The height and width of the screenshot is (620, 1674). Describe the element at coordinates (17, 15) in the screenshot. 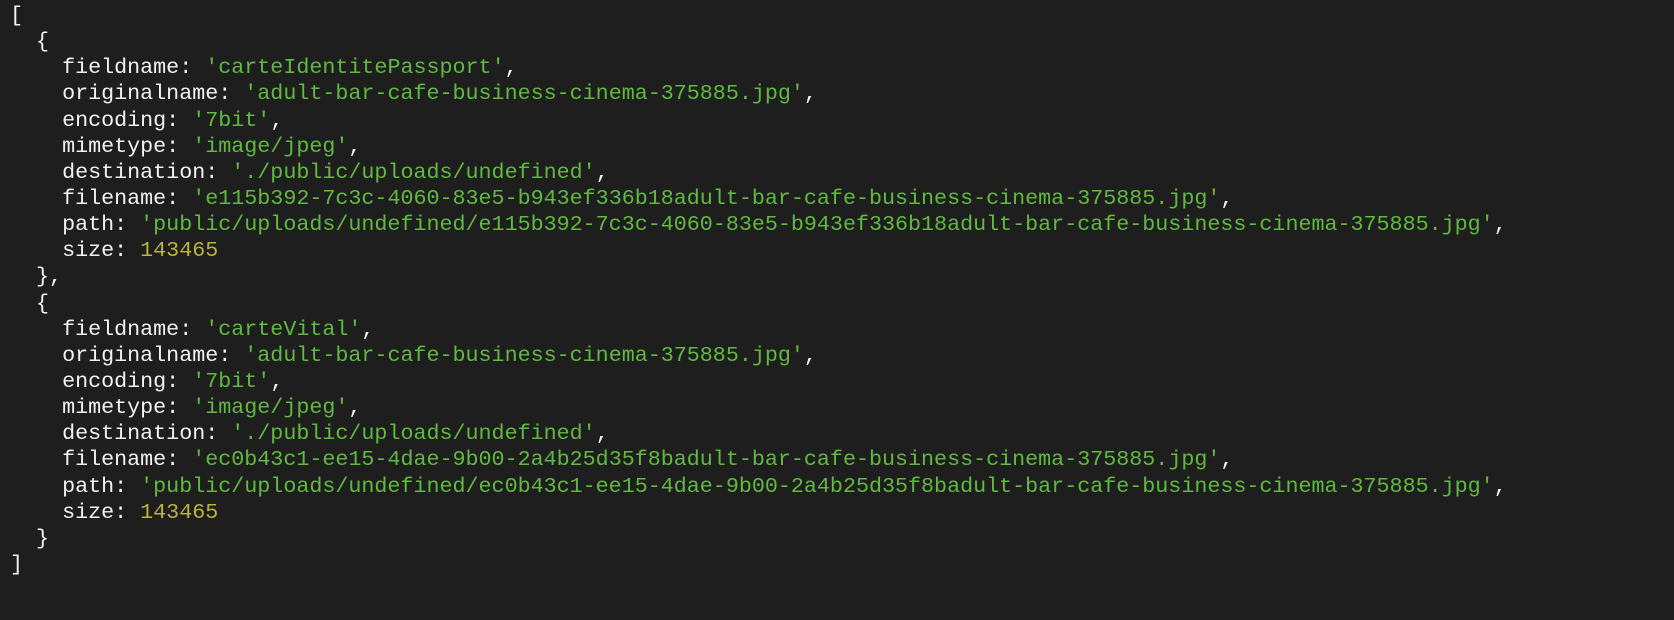

I see `array-open-bracket: [` at that location.